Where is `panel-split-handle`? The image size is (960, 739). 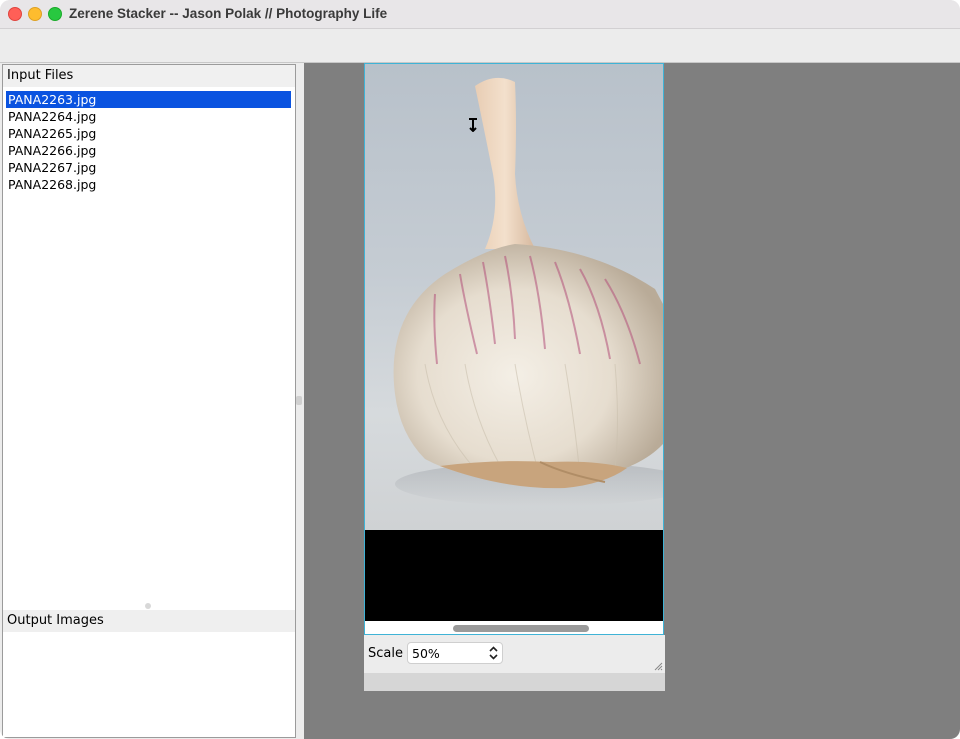 panel-split-handle is located at coordinates (148, 606).